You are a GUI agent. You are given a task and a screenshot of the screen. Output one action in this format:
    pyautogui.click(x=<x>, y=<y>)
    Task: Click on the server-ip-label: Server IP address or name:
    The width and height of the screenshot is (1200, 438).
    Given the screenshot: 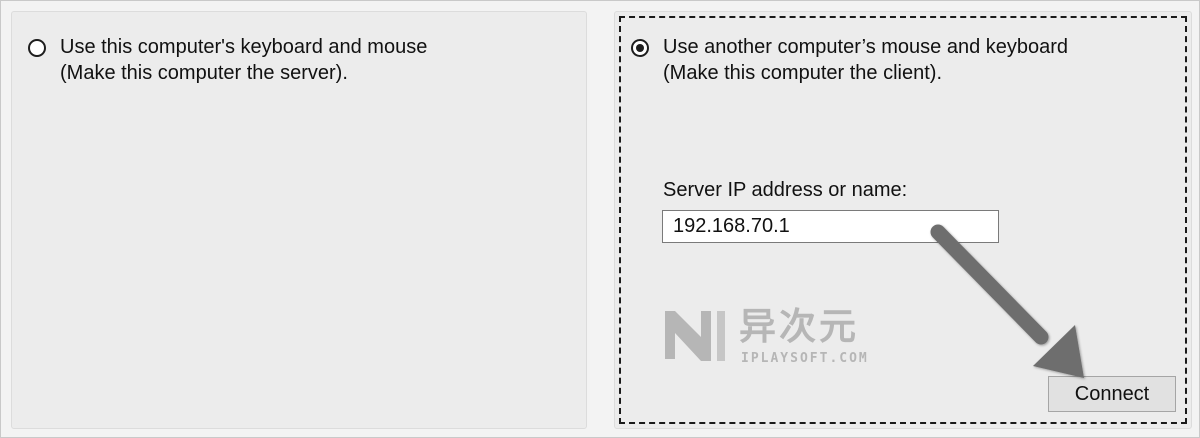 What is the action you would take?
    pyautogui.click(x=785, y=190)
    